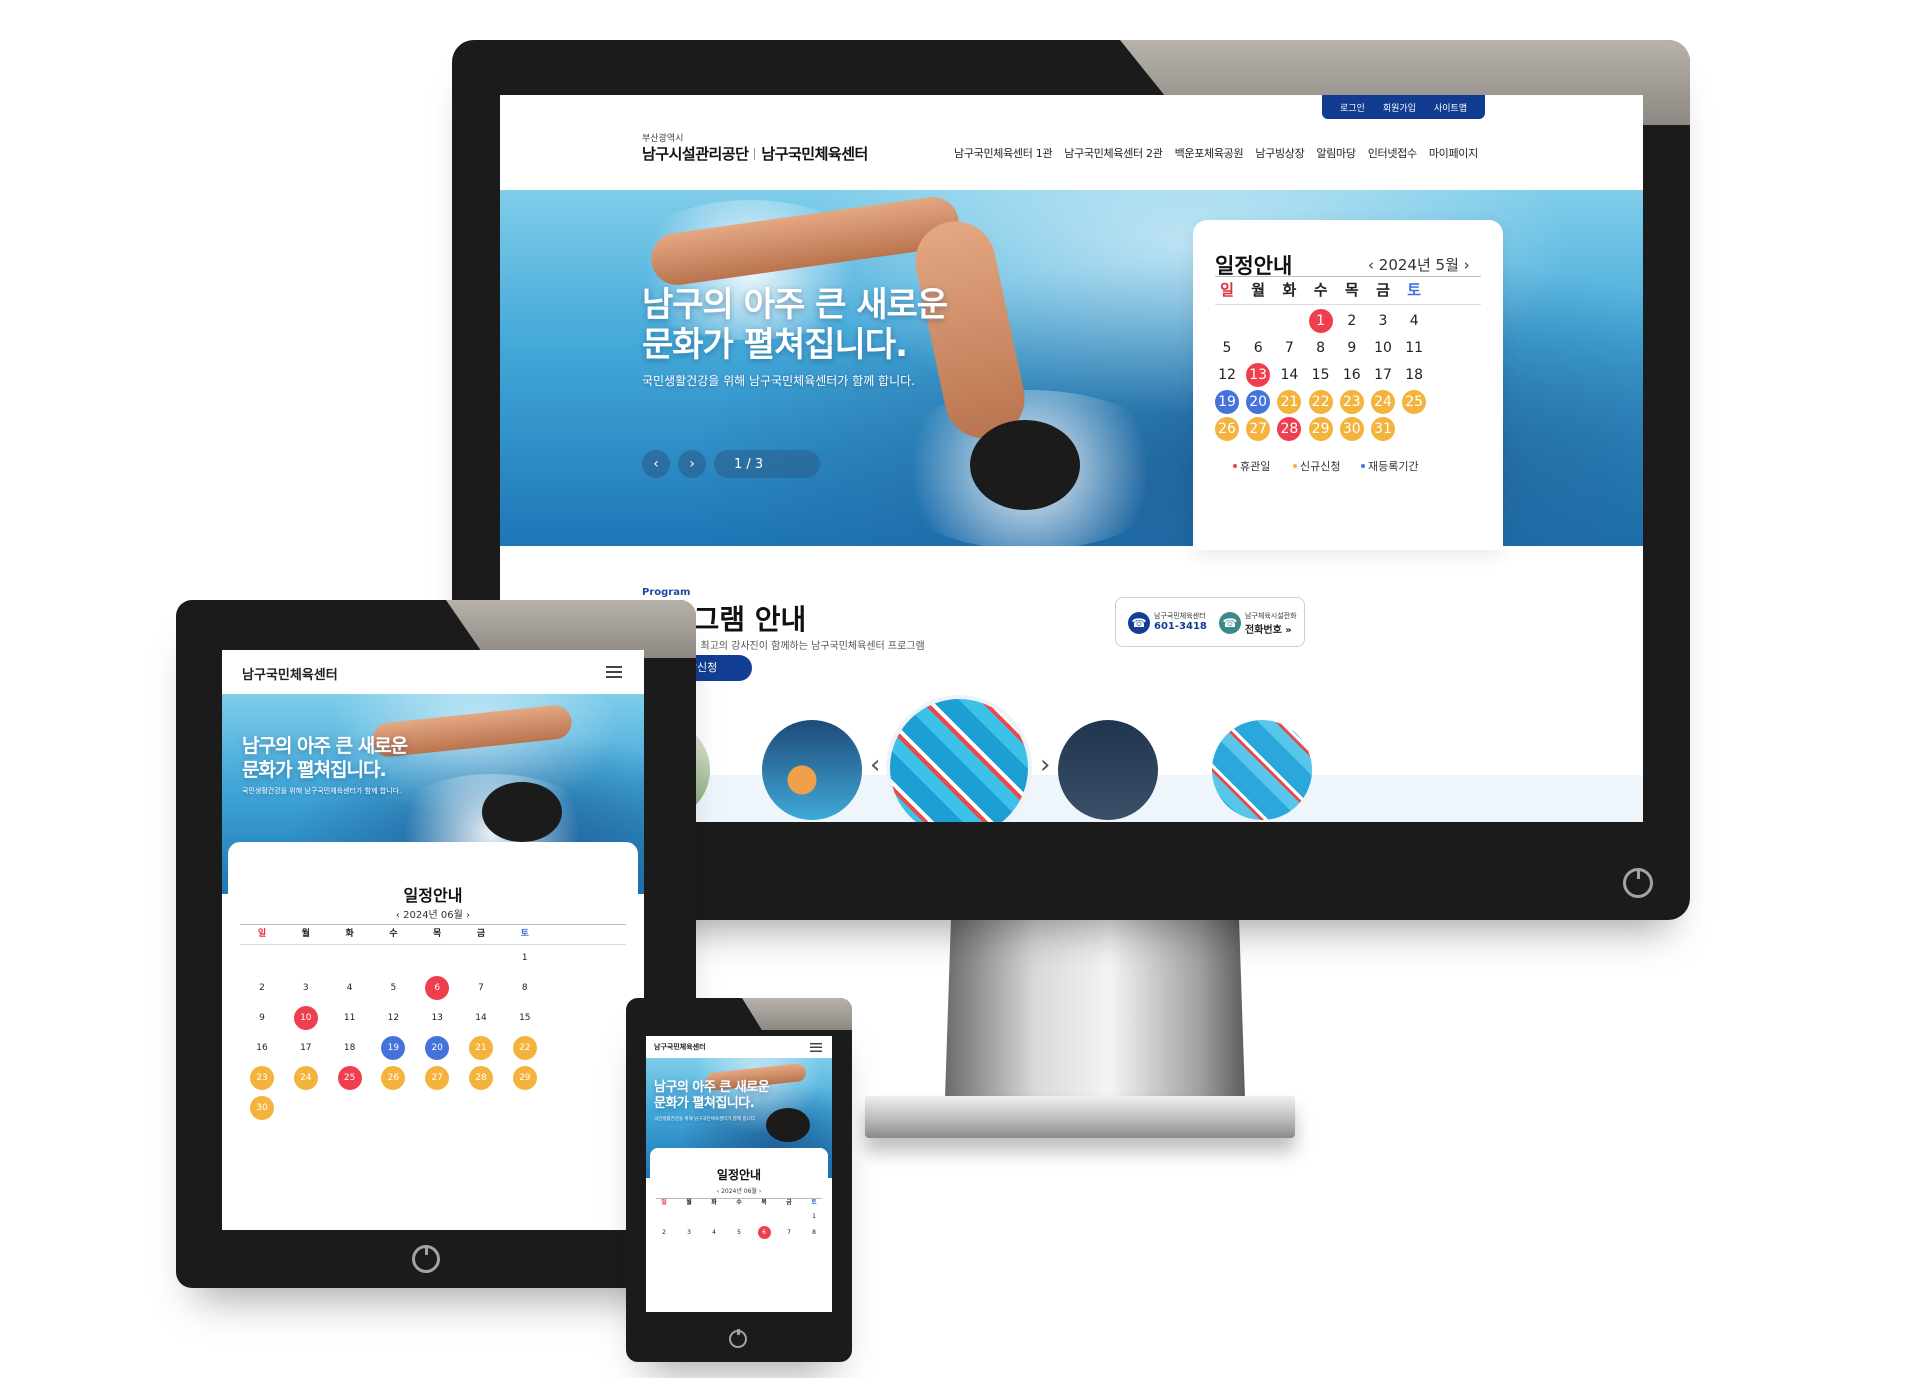 This screenshot has height=1378, width=1920. What do you see at coordinates (1450, 107) in the screenshot?
I see `sitemap-link: 사이트맵` at bounding box center [1450, 107].